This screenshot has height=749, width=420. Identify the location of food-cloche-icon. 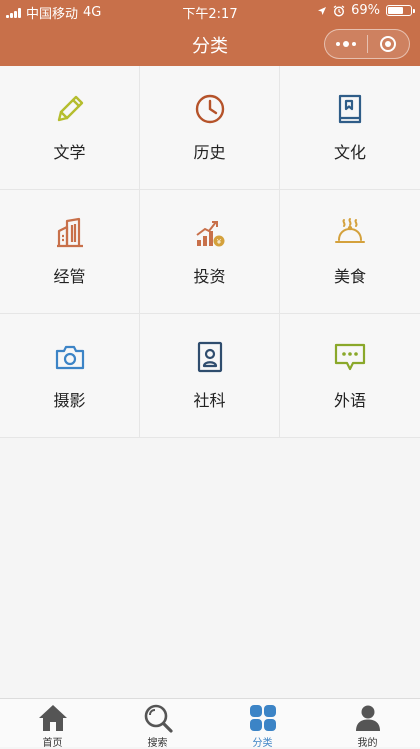
(350, 233).